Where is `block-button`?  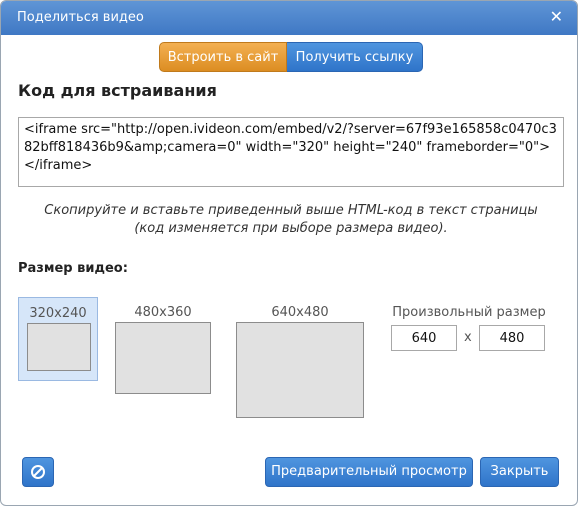 block-button is located at coordinates (38, 472).